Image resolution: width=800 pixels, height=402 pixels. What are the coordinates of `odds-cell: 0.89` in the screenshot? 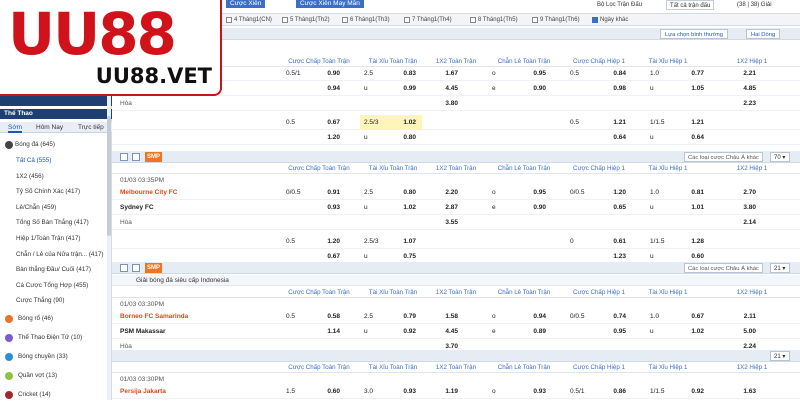 It's located at (535, 331).